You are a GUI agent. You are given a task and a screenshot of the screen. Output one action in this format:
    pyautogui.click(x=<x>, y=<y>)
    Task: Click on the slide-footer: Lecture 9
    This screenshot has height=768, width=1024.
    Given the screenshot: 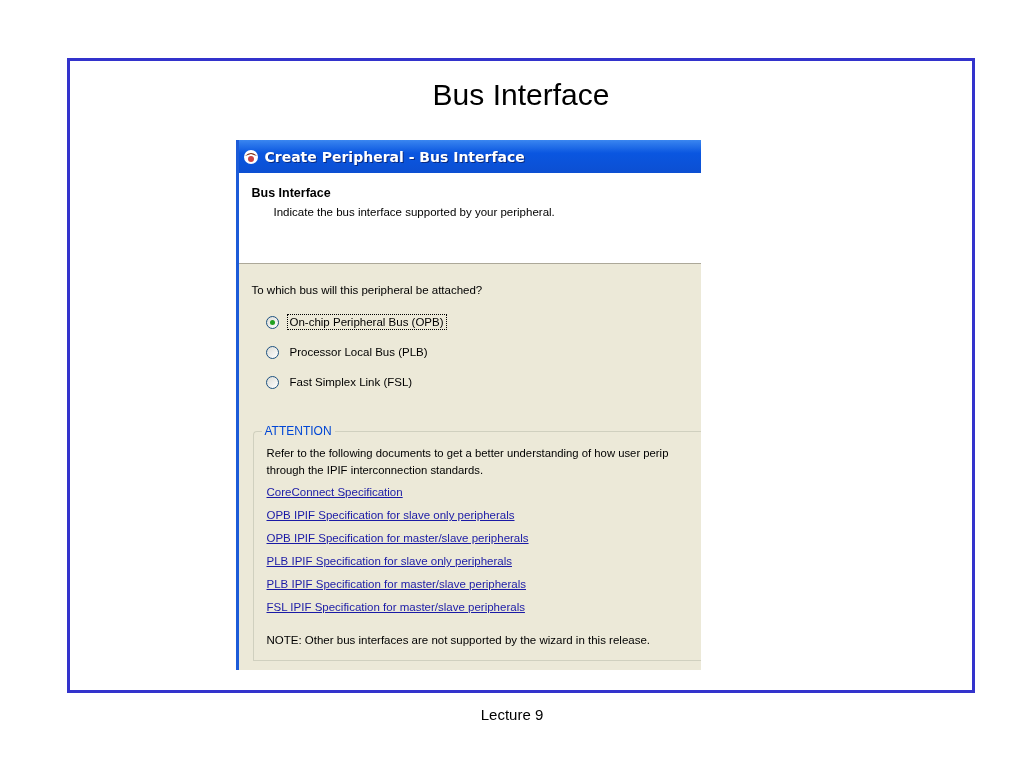 What is the action you would take?
    pyautogui.click(x=512, y=714)
    